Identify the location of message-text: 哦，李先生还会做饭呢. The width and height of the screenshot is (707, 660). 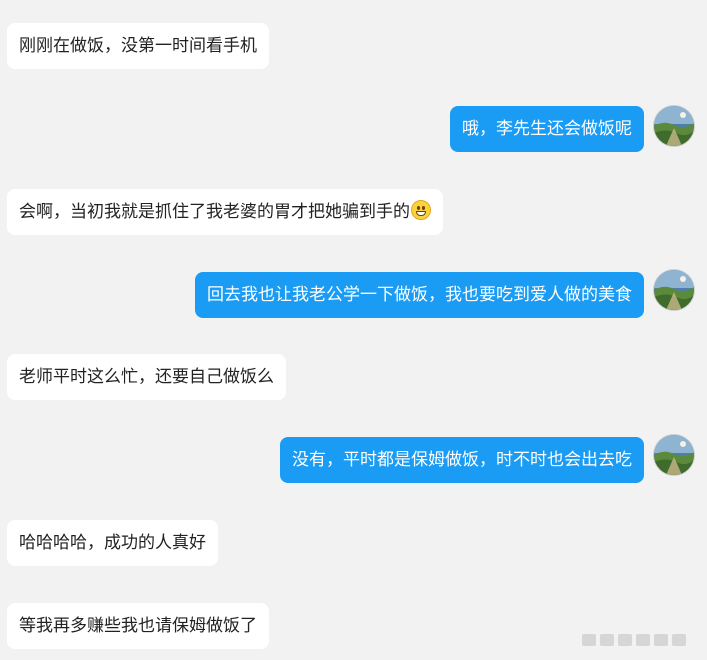
(547, 129).